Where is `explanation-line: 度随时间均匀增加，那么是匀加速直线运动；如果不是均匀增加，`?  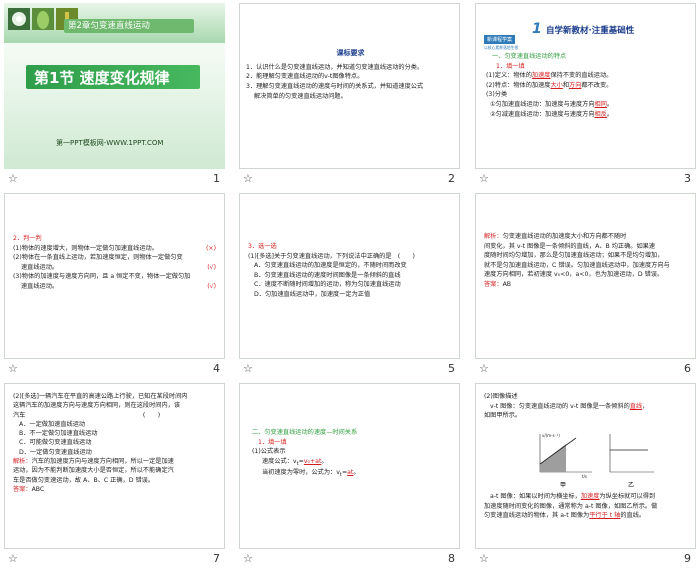
explanation-line: 度随时间均匀增加，那么是匀加速直线运动；如果不是均匀增加， is located at coordinates (574, 256).